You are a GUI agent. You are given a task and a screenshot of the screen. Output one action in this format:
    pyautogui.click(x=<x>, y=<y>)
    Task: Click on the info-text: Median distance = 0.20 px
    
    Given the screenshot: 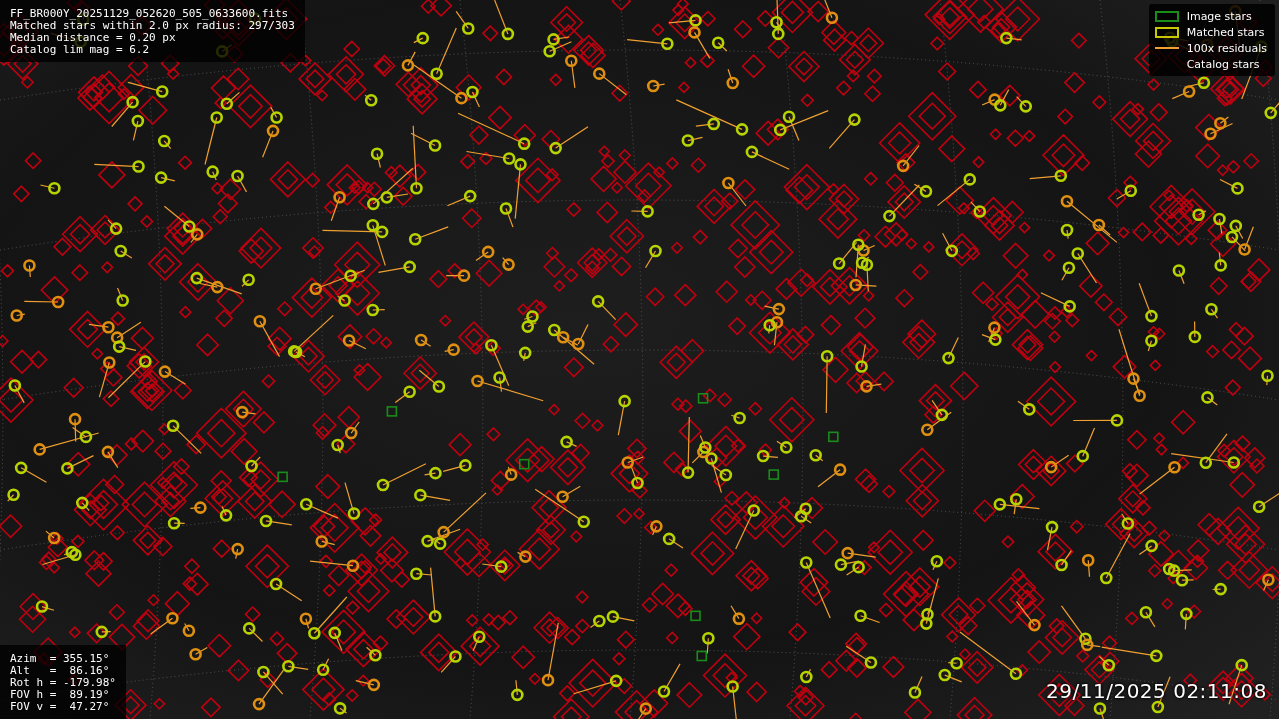 What is the action you would take?
    pyautogui.click(x=93, y=38)
    